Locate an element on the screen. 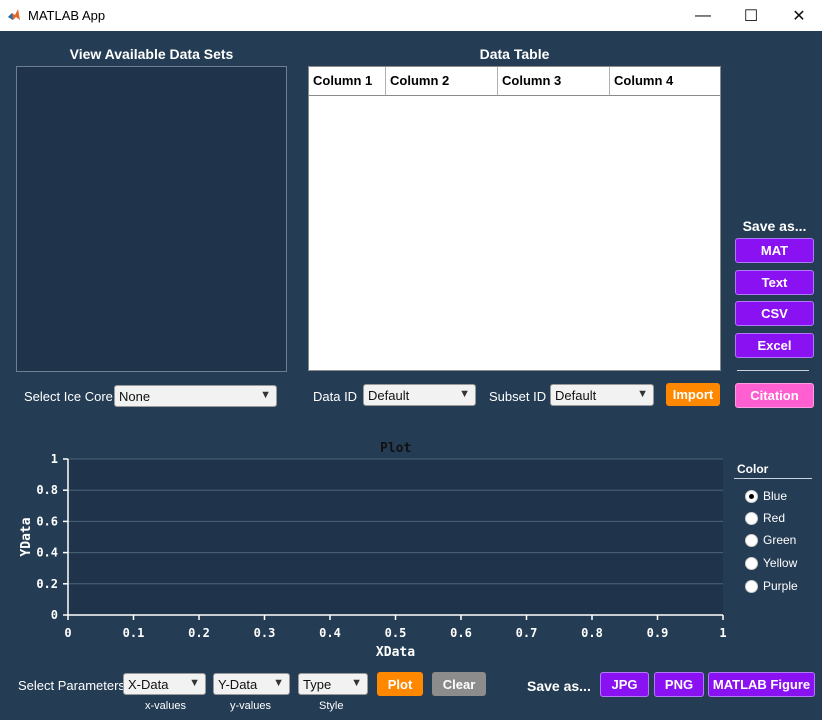 The width and height of the screenshot is (822, 720). x-axis-label: XData is located at coordinates (395, 652).